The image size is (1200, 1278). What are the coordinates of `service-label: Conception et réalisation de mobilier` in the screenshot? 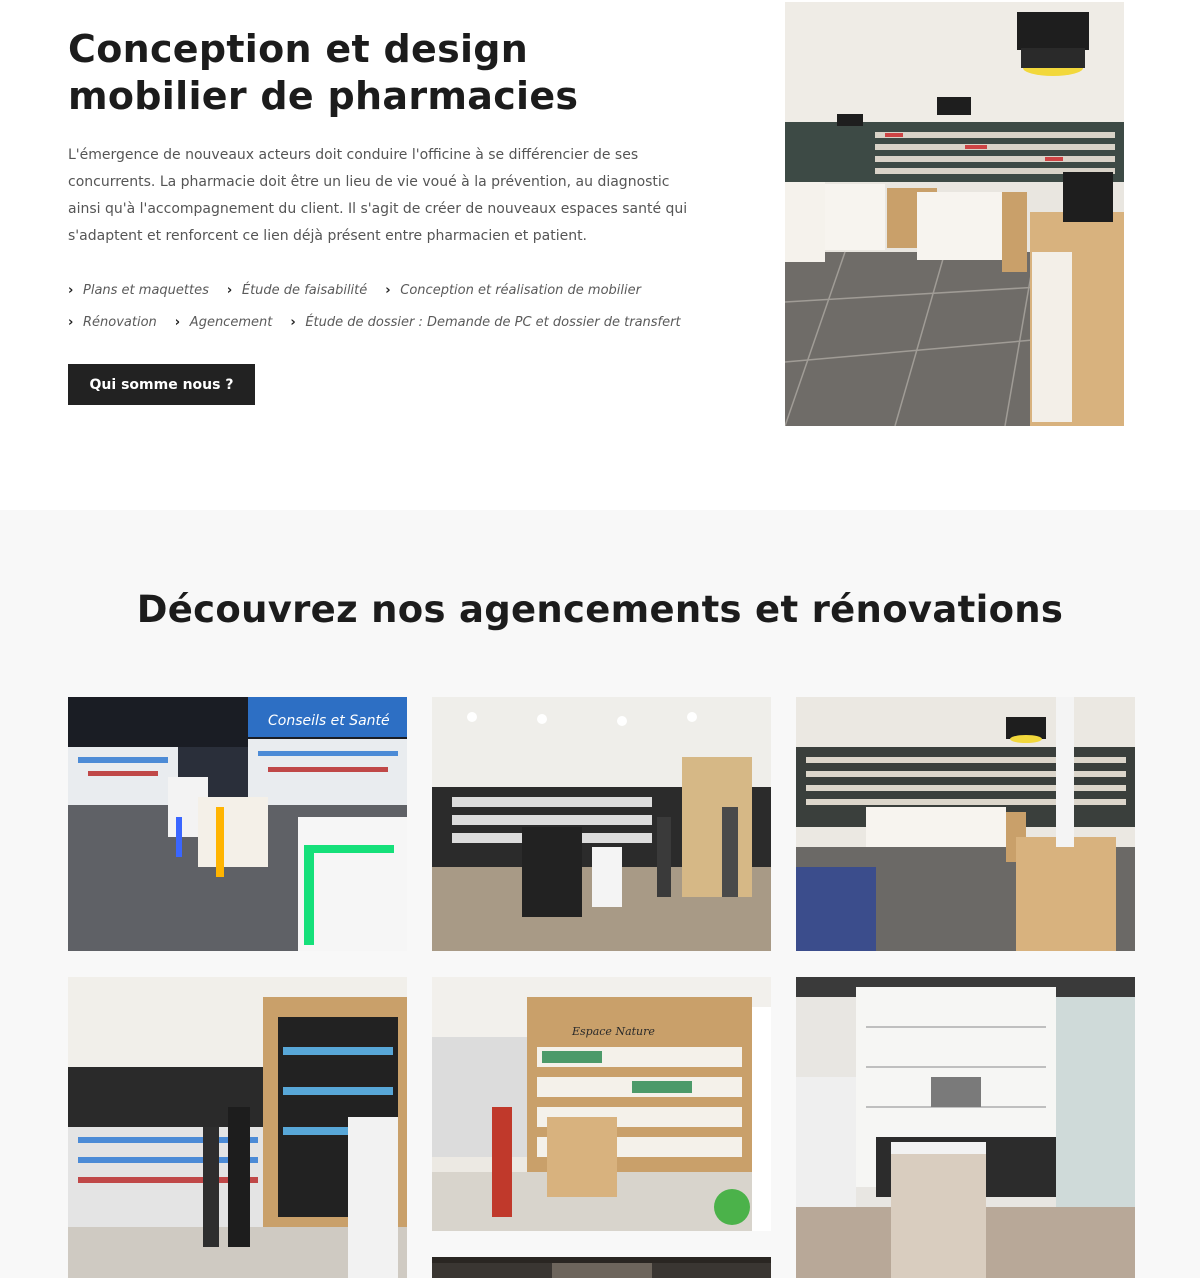 It's located at (520, 290).